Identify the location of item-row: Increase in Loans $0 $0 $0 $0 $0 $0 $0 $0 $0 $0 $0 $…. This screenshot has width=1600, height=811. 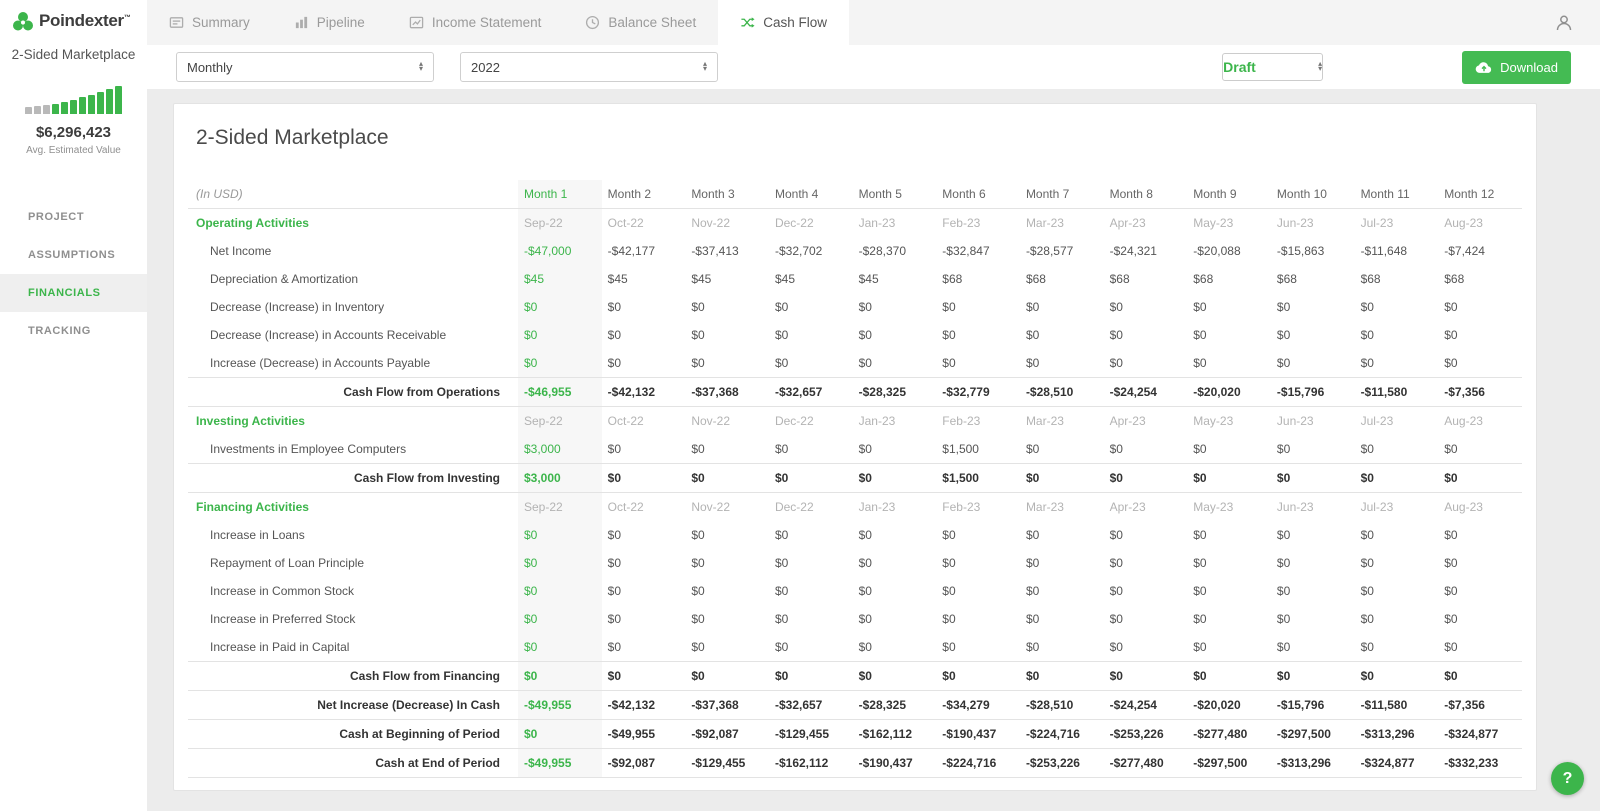
(855, 535).